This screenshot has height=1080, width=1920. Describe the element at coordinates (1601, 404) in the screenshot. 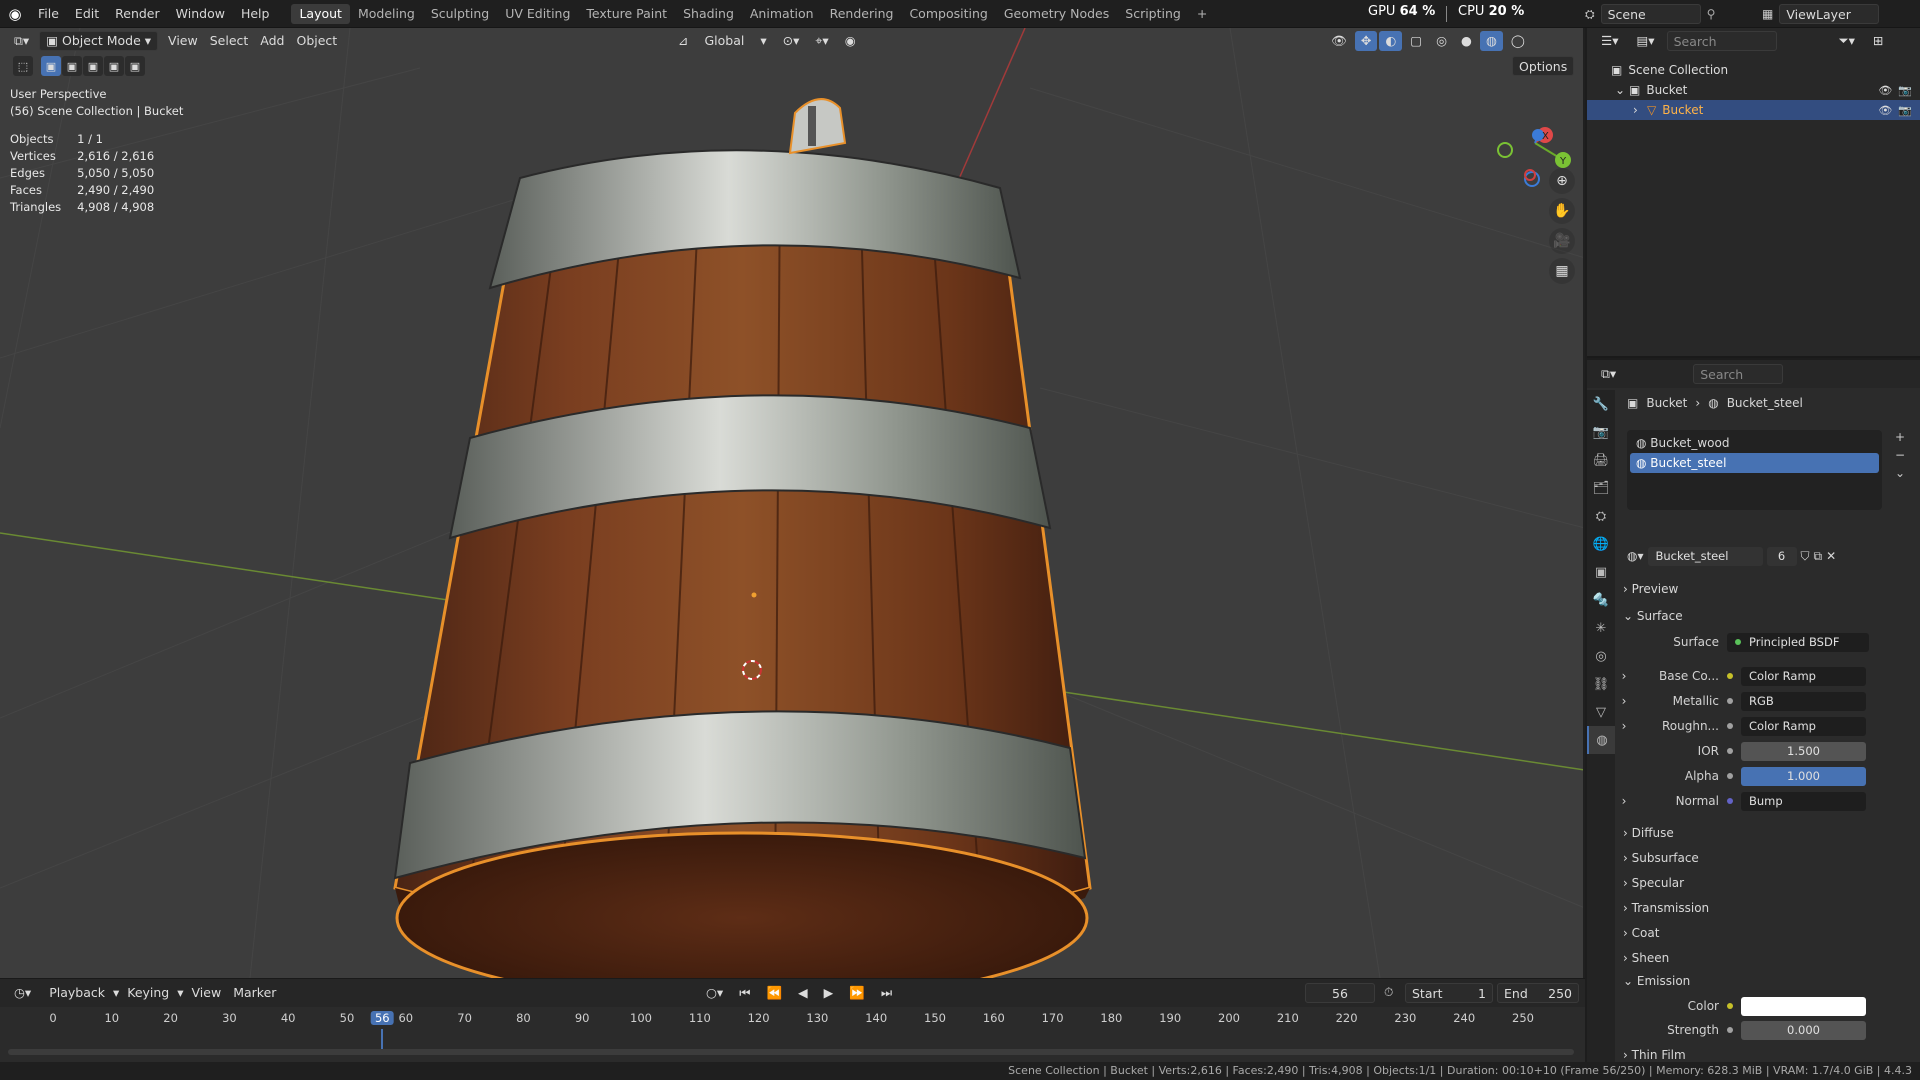

I see `tool-tab-icon: 🔧` at that location.